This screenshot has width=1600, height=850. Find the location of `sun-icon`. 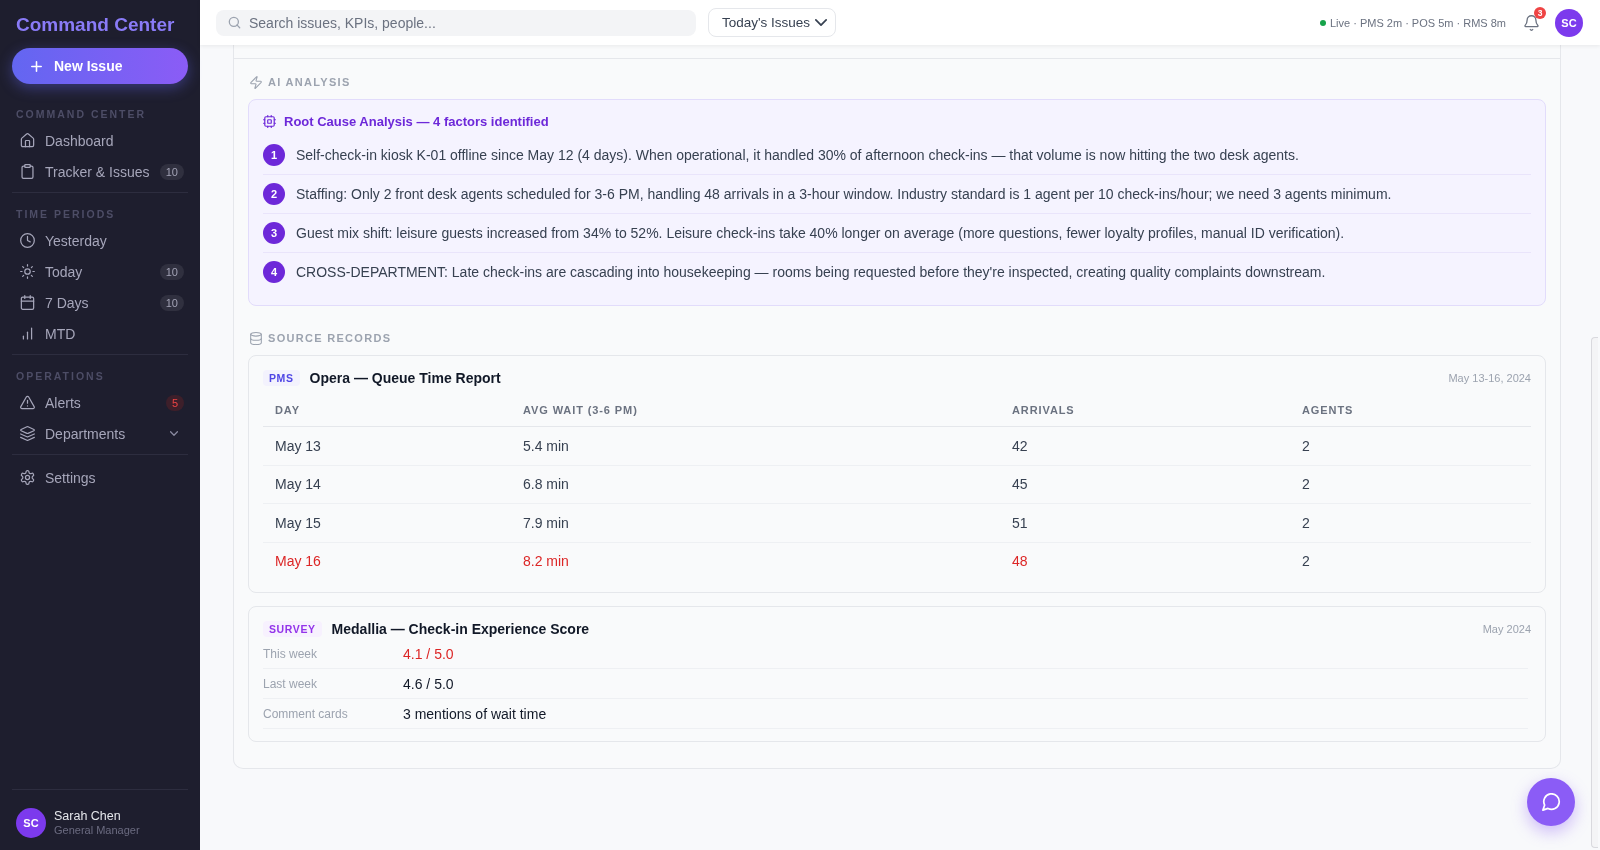

sun-icon is located at coordinates (27, 271).